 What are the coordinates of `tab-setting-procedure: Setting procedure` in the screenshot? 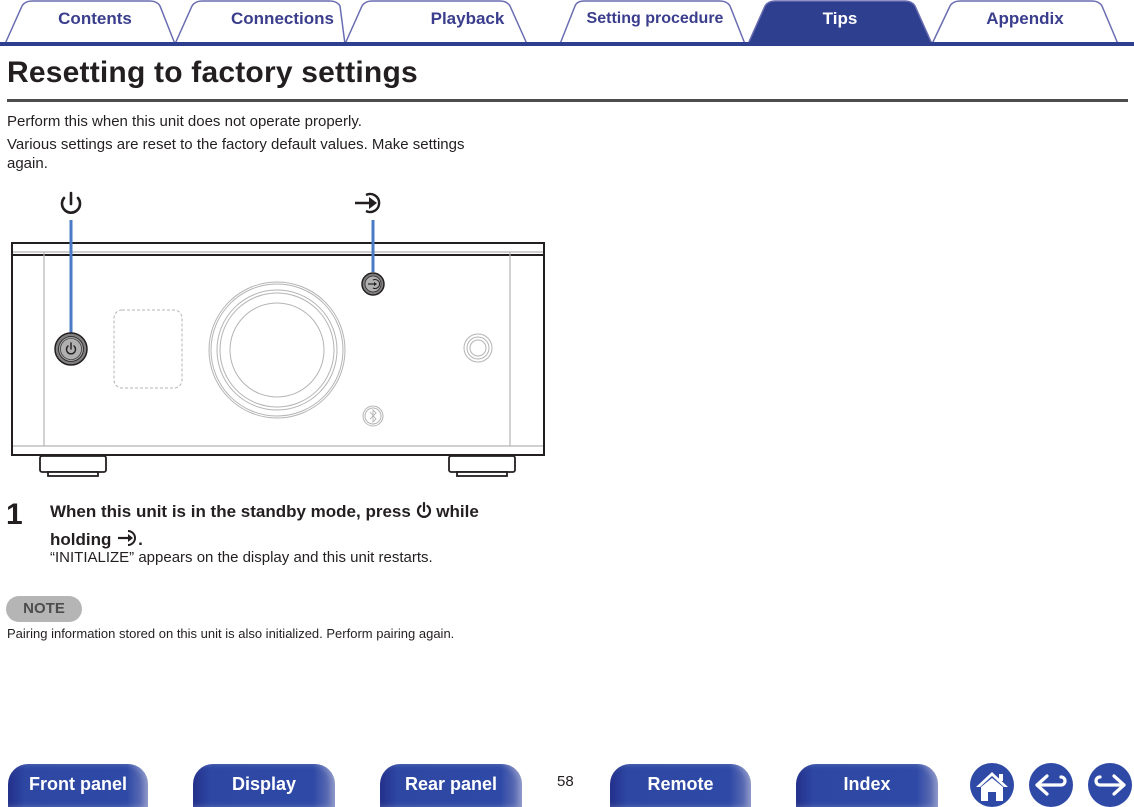 It's located at (655, 19).